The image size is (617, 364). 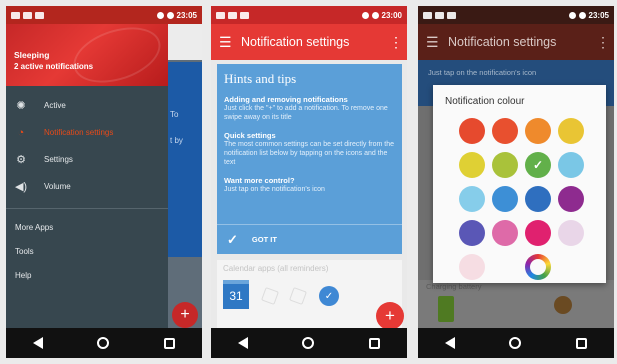 What do you see at coordinates (485, 101) in the screenshot?
I see `dialog-title: Notification colour` at bounding box center [485, 101].